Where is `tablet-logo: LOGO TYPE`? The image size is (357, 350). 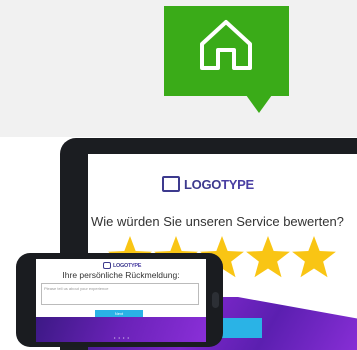
tablet-logo: LOGO TYPE is located at coordinates (208, 184).